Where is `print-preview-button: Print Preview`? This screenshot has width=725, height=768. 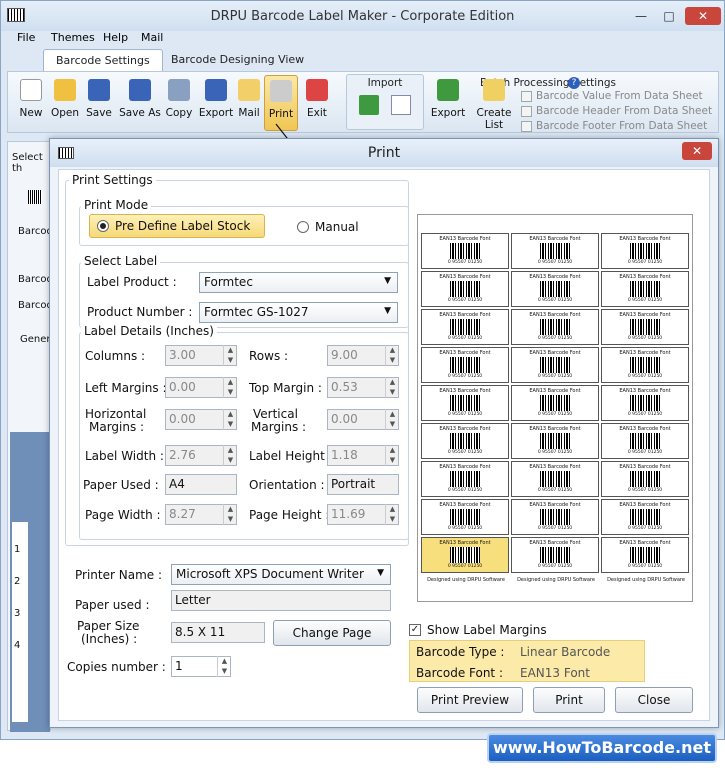
print-preview-button: Print Preview is located at coordinates (470, 700).